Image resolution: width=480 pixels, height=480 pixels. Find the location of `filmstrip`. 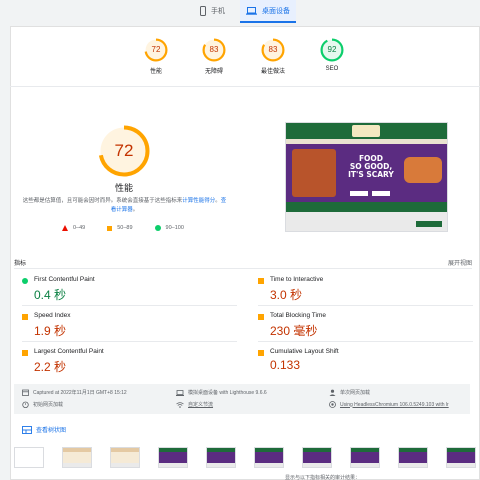

filmstrip is located at coordinates (245, 459).